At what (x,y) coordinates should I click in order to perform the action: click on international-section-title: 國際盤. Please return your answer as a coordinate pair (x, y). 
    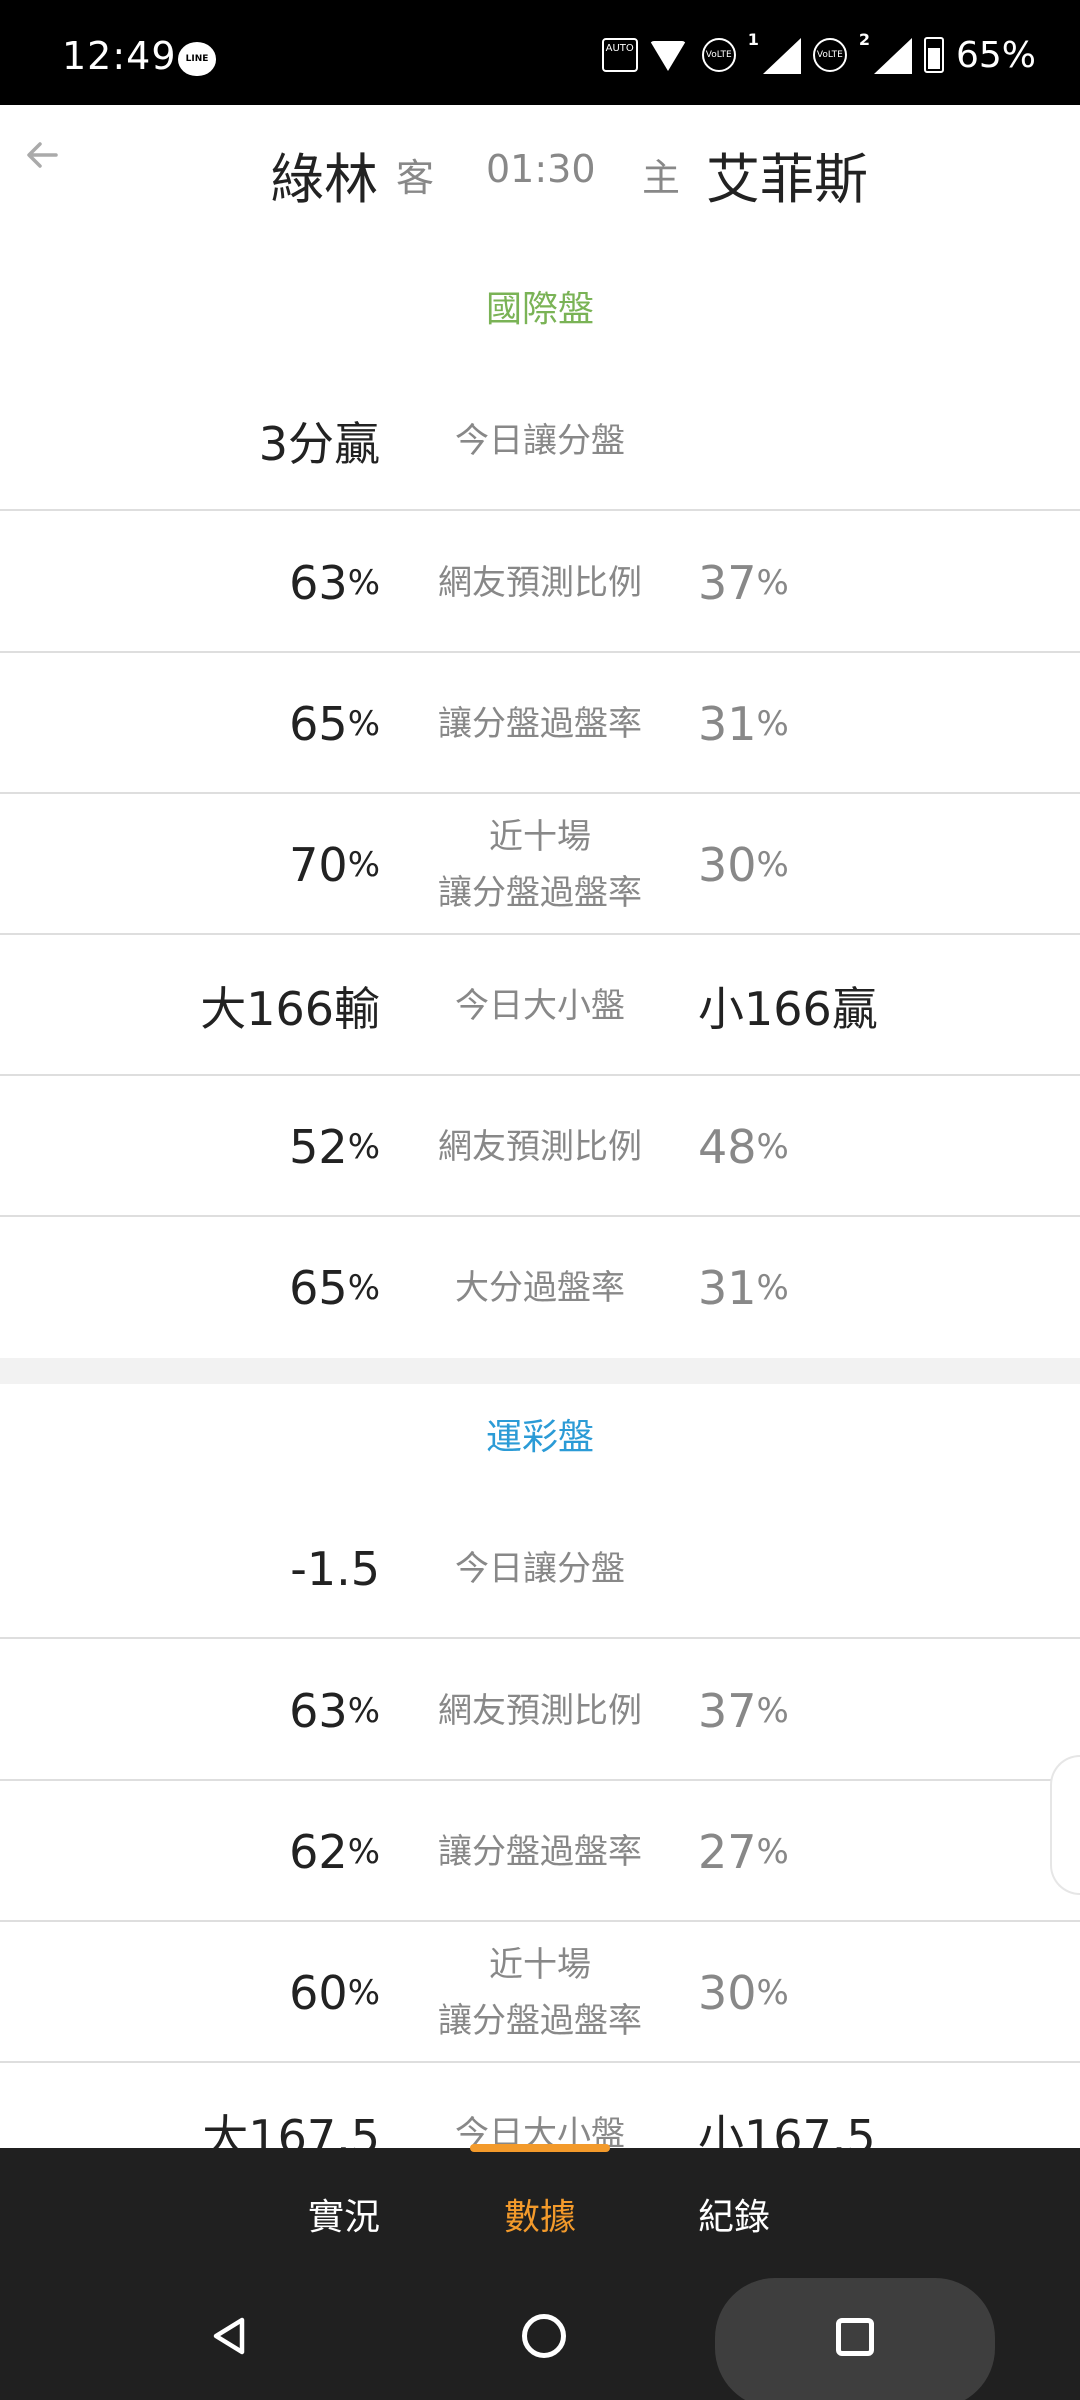
    Looking at the image, I should click on (539, 309).